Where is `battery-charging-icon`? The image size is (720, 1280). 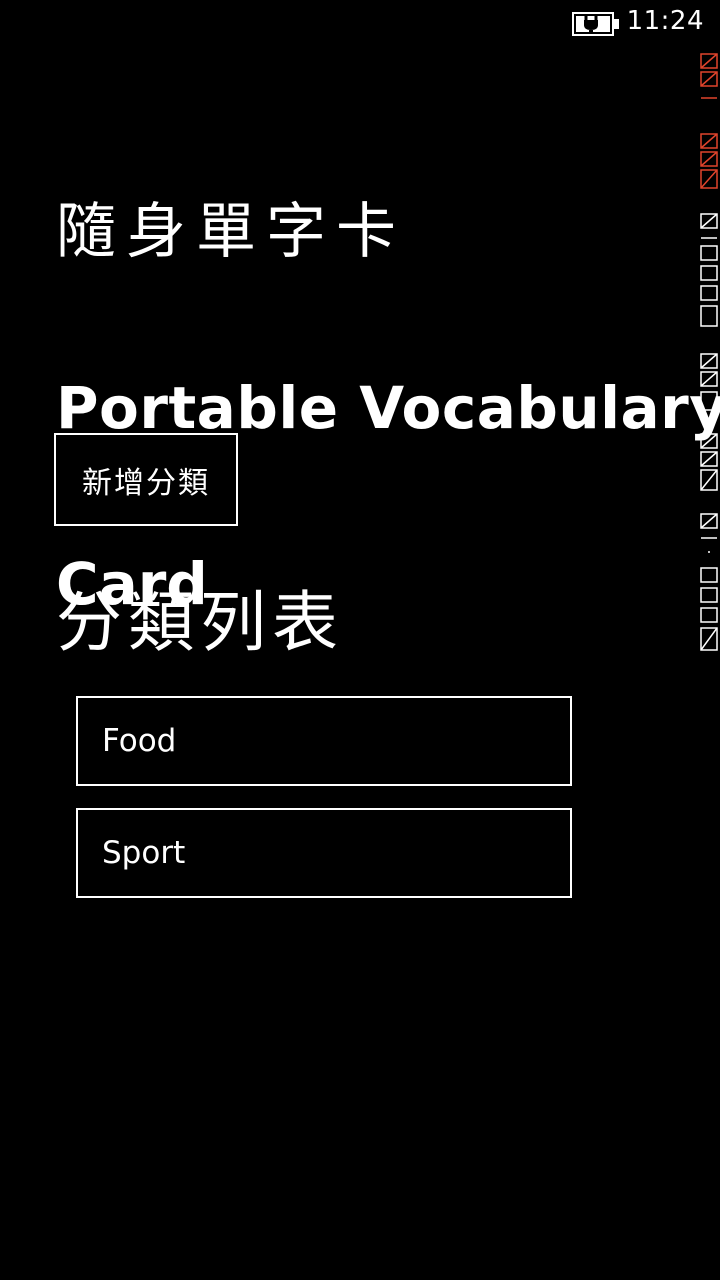
battery-charging-icon is located at coordinates (595, 24).